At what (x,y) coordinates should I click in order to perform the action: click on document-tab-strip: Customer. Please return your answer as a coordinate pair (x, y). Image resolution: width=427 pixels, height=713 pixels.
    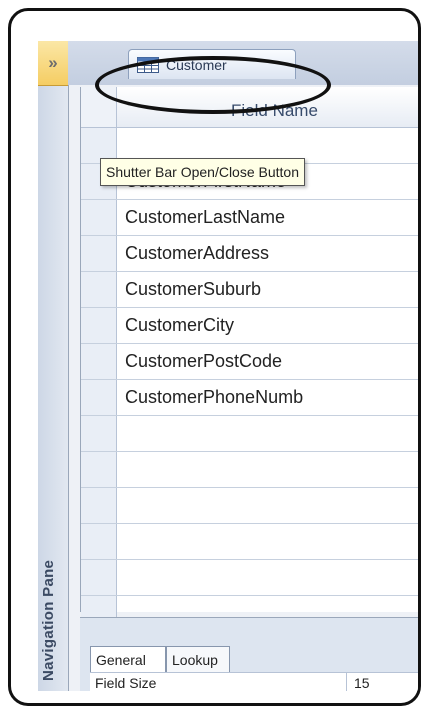
    Looking at the image, I should click on (243, 63).